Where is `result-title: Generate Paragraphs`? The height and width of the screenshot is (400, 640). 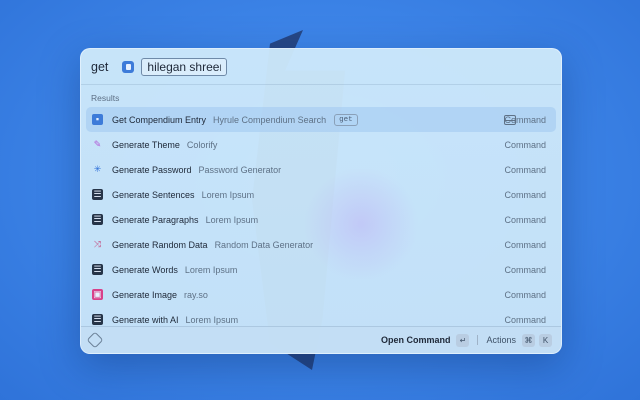
result-title: Generate Paragraphs is located at coordinates (155, 219).